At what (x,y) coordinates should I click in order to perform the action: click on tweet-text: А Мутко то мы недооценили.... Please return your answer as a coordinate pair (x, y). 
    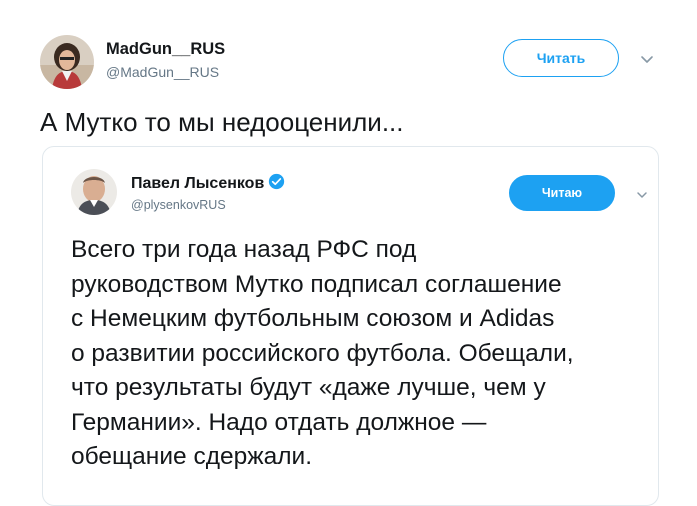
    Looking at the image, I should click on (222, 122).